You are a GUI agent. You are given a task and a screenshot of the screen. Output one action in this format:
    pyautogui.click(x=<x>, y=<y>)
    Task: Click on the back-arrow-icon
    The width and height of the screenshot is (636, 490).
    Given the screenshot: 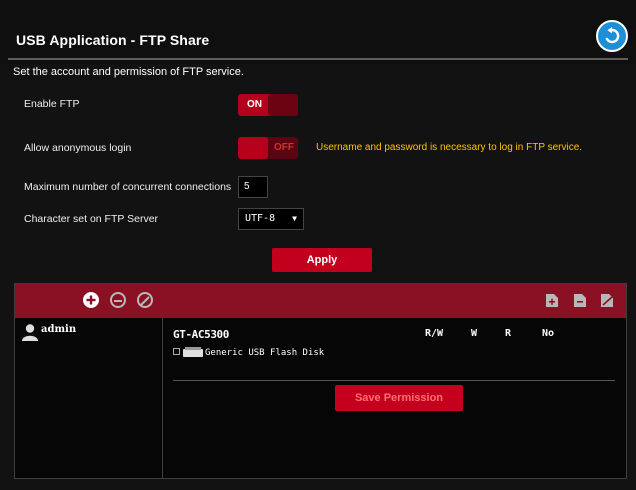 What is the action you would take?
    pyautogui.click(x=612, y=35)
    